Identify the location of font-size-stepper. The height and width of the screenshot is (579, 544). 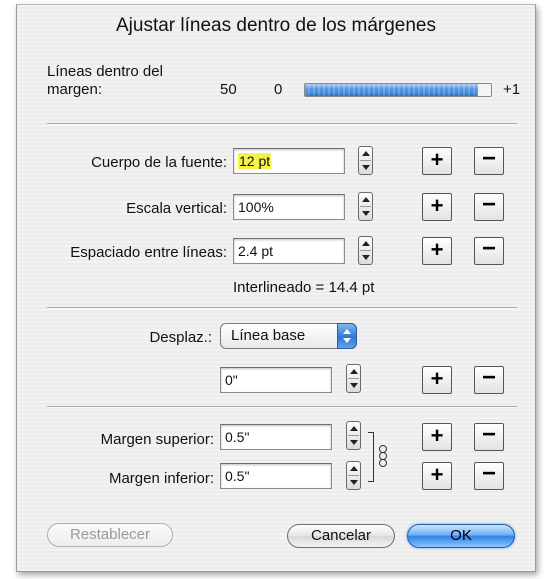
(365, 160).